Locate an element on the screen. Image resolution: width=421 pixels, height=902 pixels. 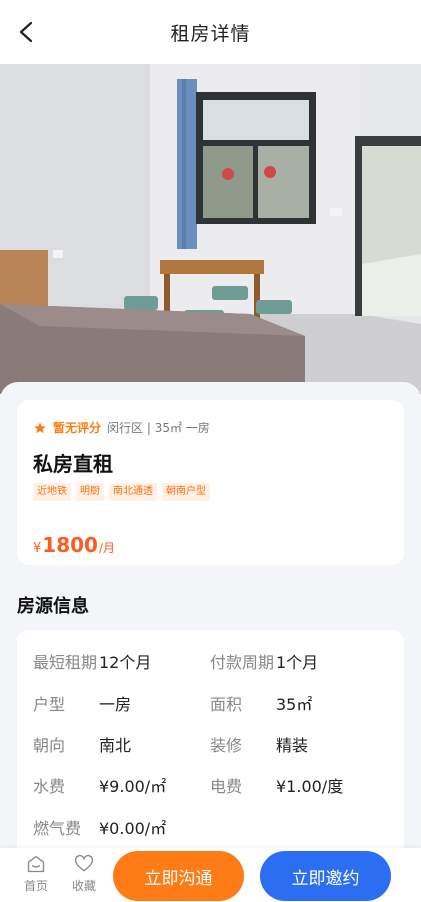
location-meta: 闵行区 | 35㎡ 一房 is located at coordinates (158, 428).